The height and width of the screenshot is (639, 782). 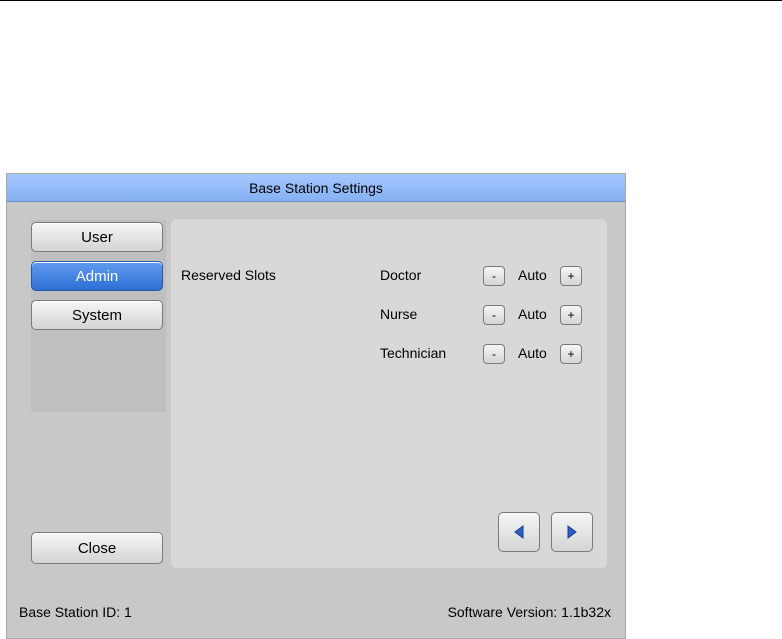 I want to click on doctor-slots-value: Auto, so click(x=532, y=275).